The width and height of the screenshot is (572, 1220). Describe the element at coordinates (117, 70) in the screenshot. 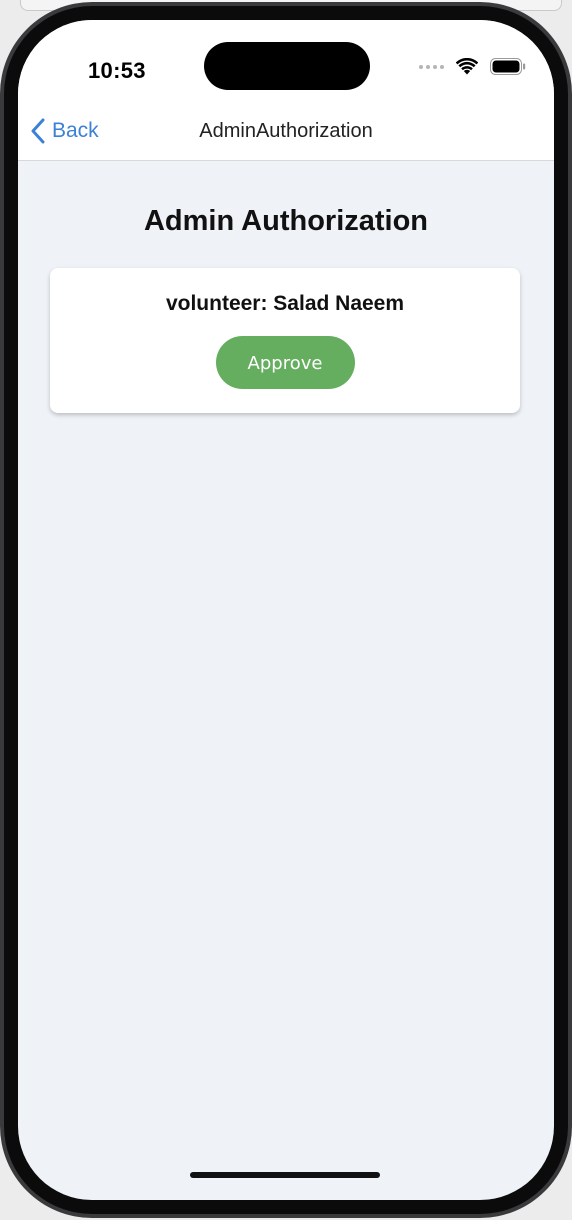

I see `status-time: 10:53` at that location.